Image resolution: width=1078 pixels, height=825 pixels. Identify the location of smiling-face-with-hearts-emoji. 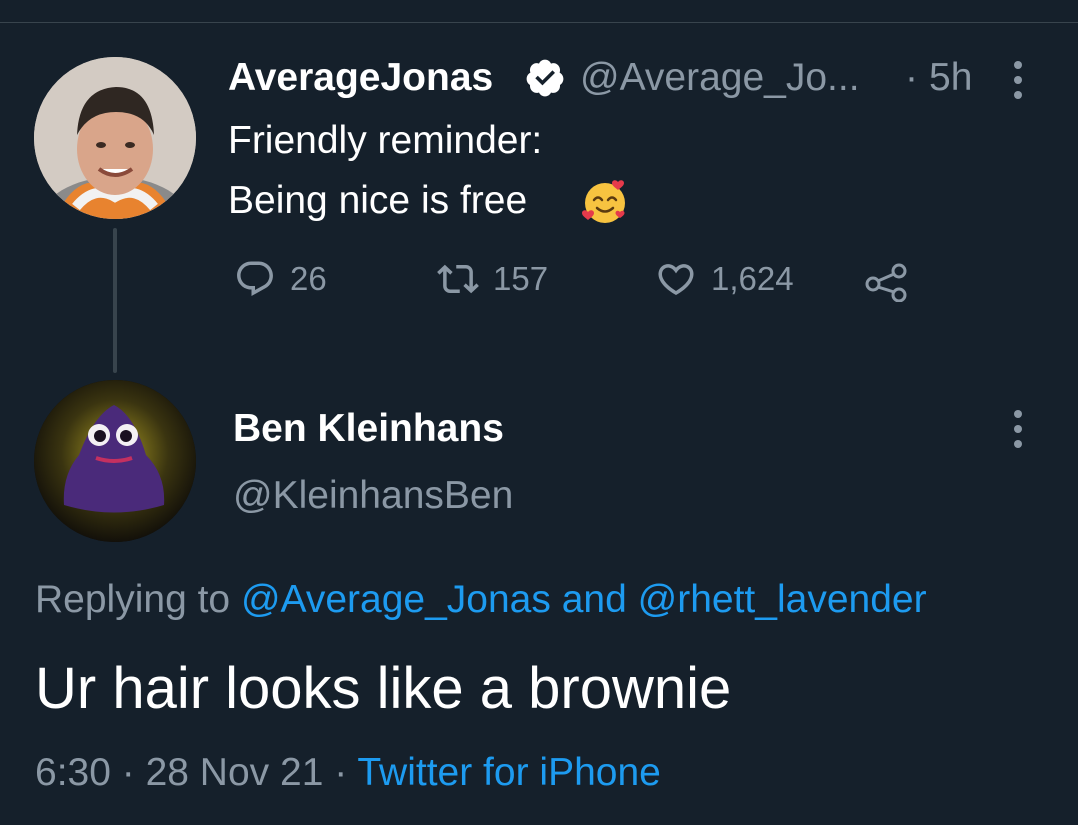
(603, 201).